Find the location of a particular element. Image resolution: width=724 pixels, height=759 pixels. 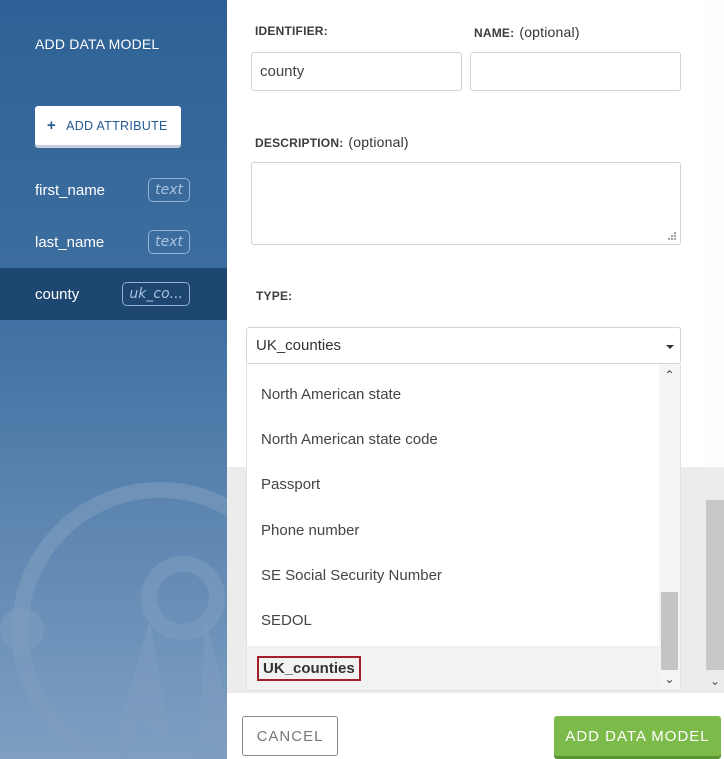

type-option-selected: UK_counties is located at coordinates (454, 668).